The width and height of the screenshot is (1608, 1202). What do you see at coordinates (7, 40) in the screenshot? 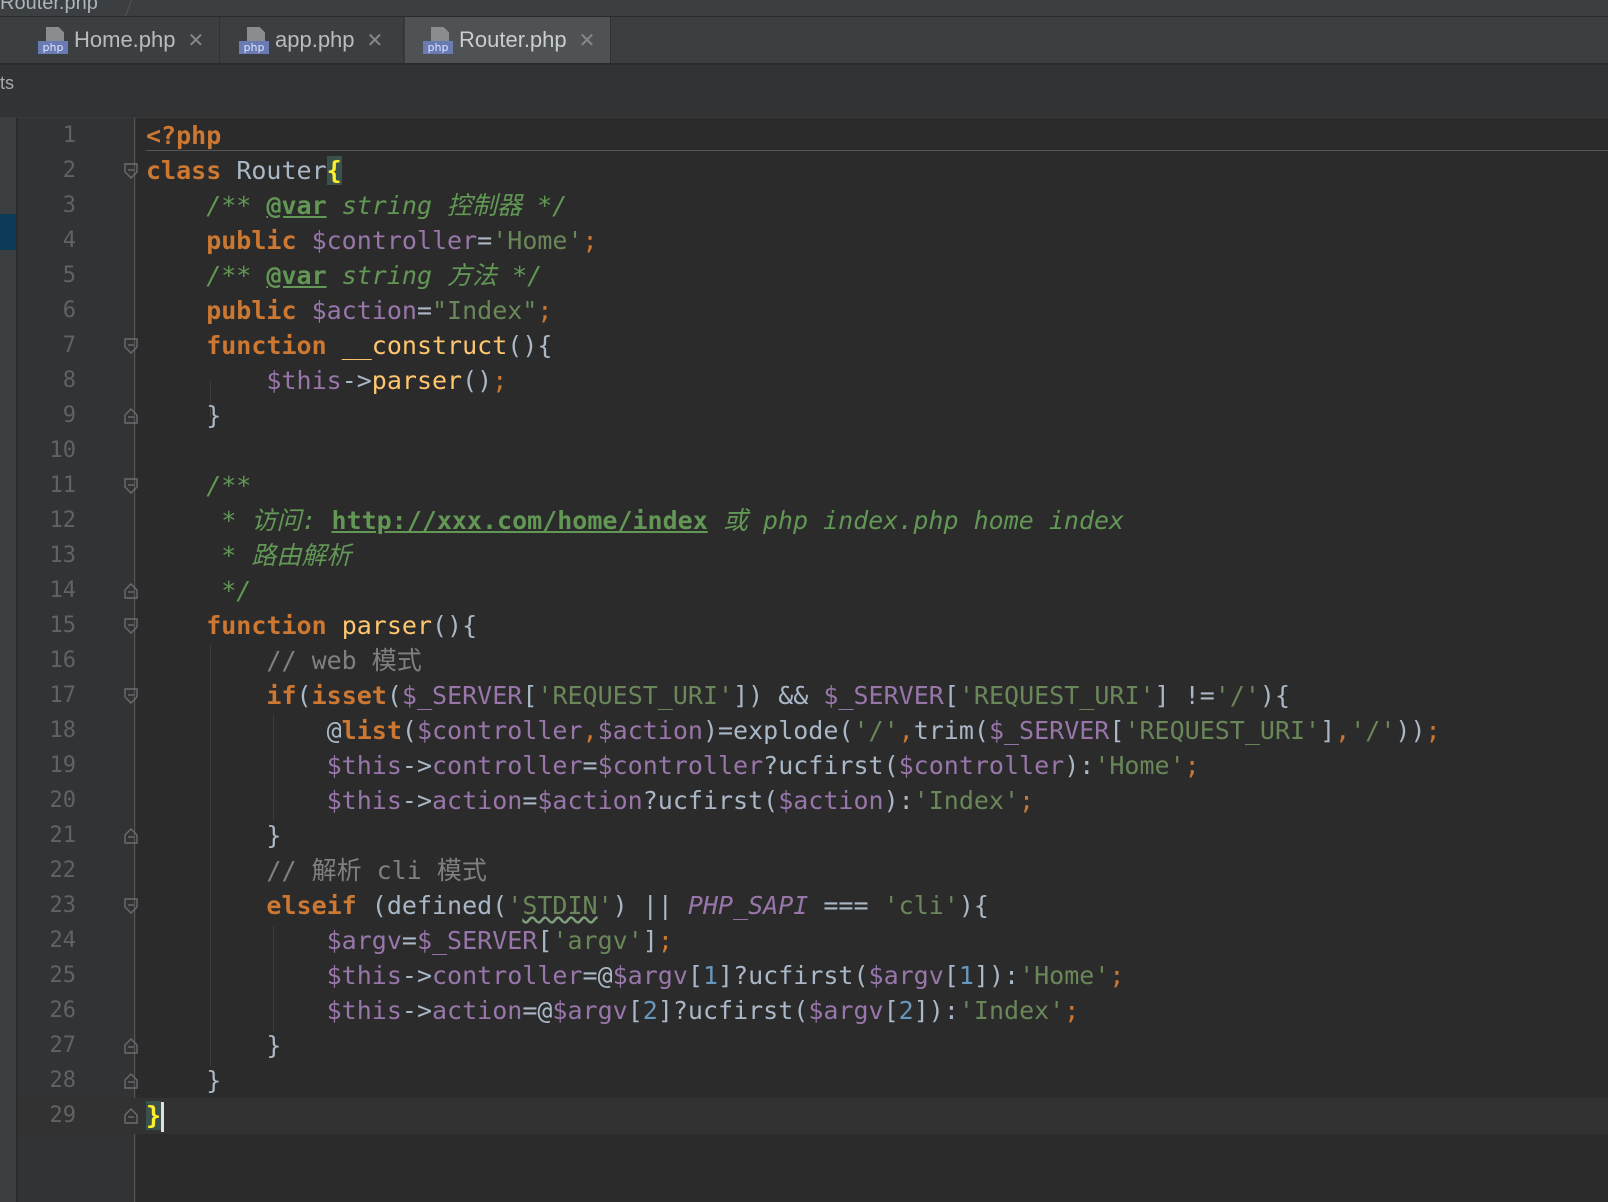
I see `tab-bar-edge` at bounding box center [7, 40].